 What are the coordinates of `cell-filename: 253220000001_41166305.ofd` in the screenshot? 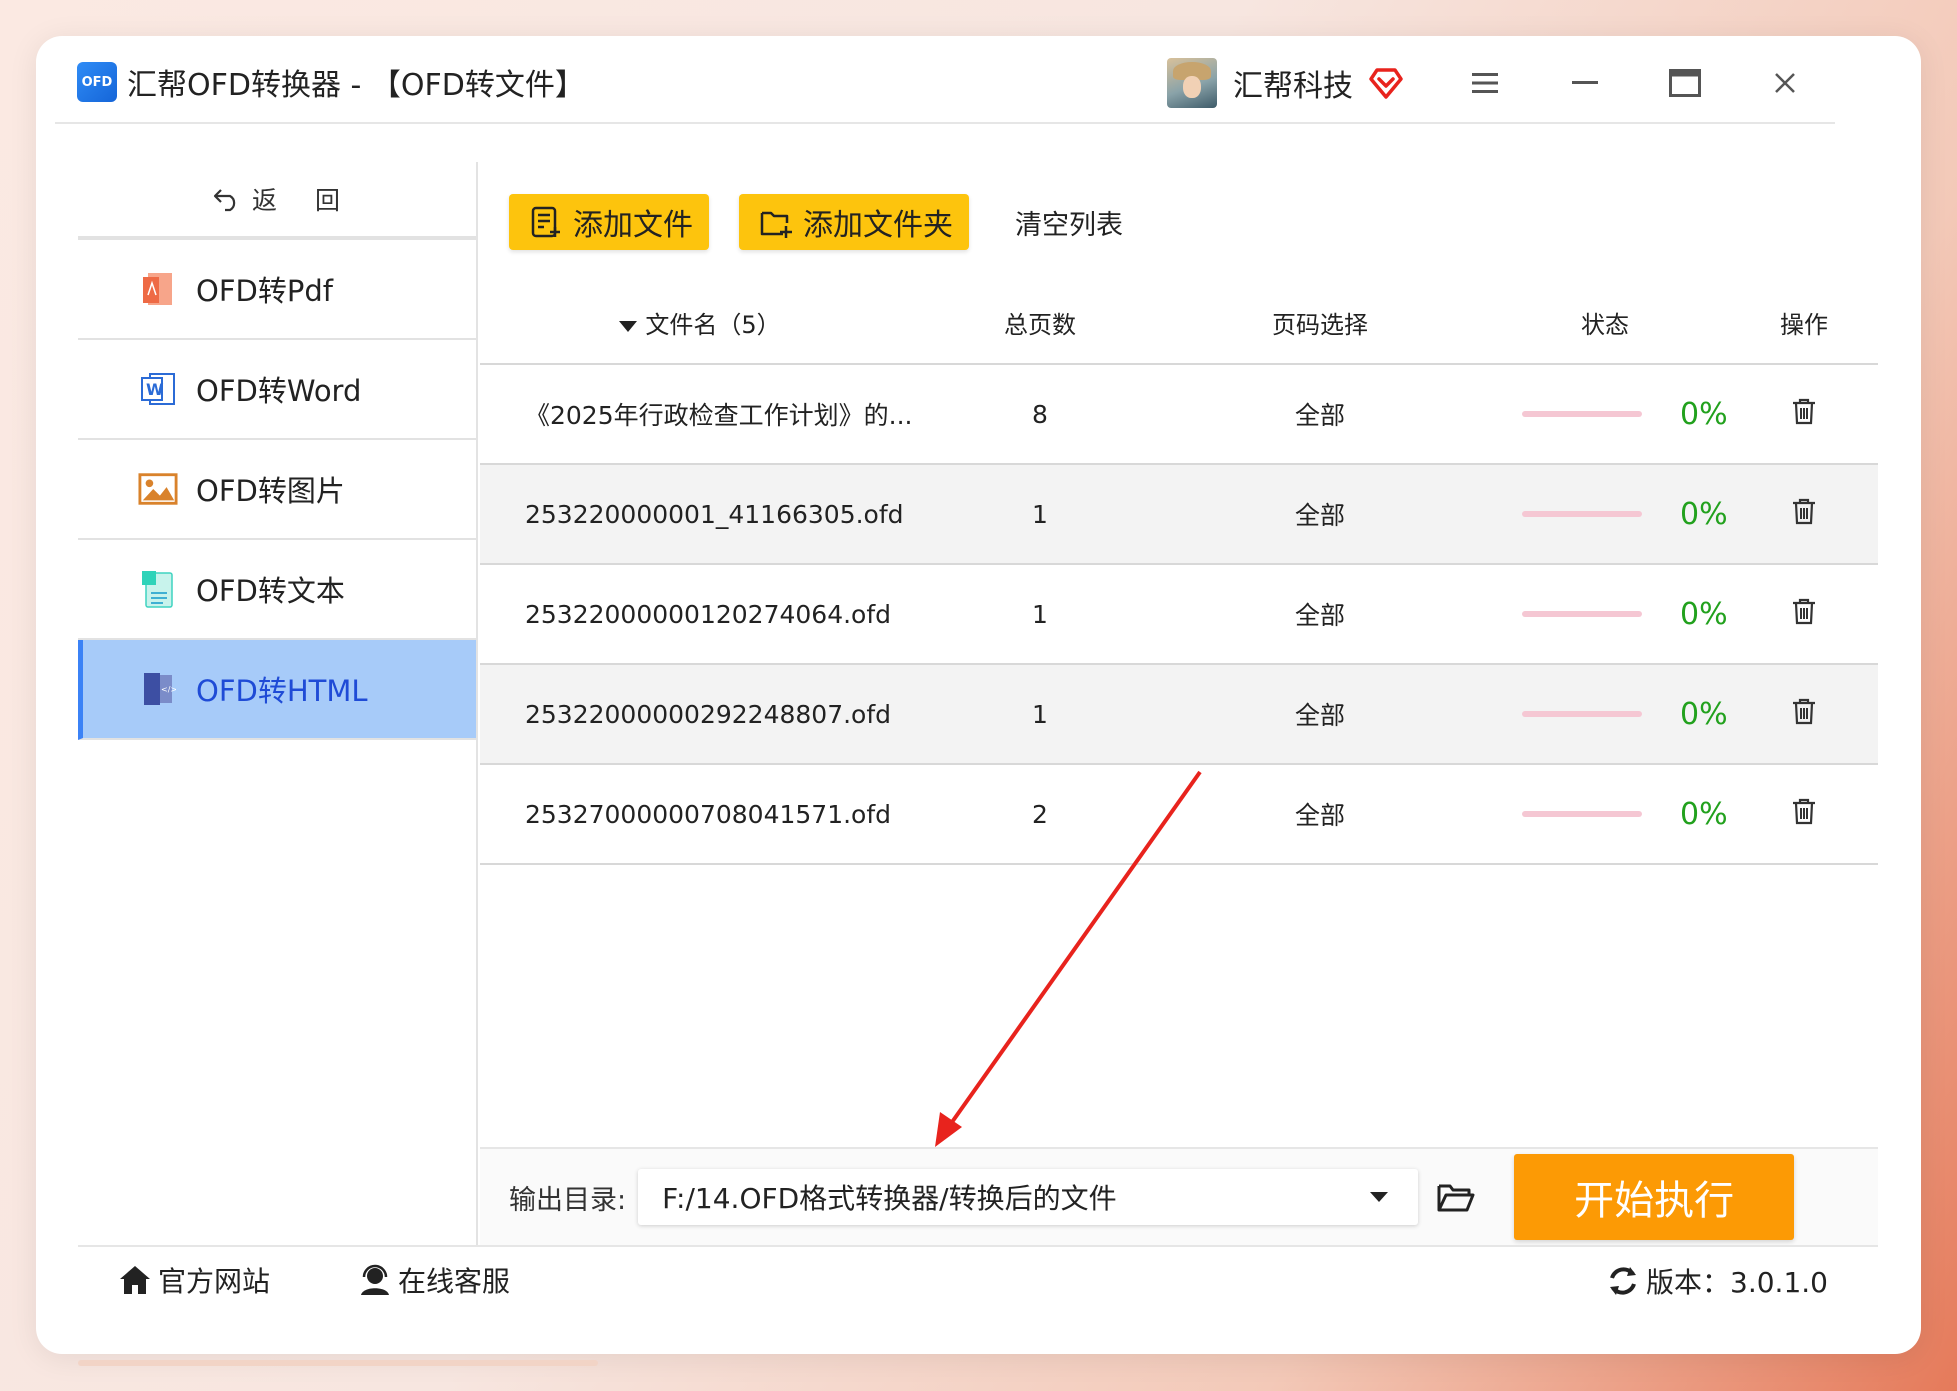 It's located at (700, 514).